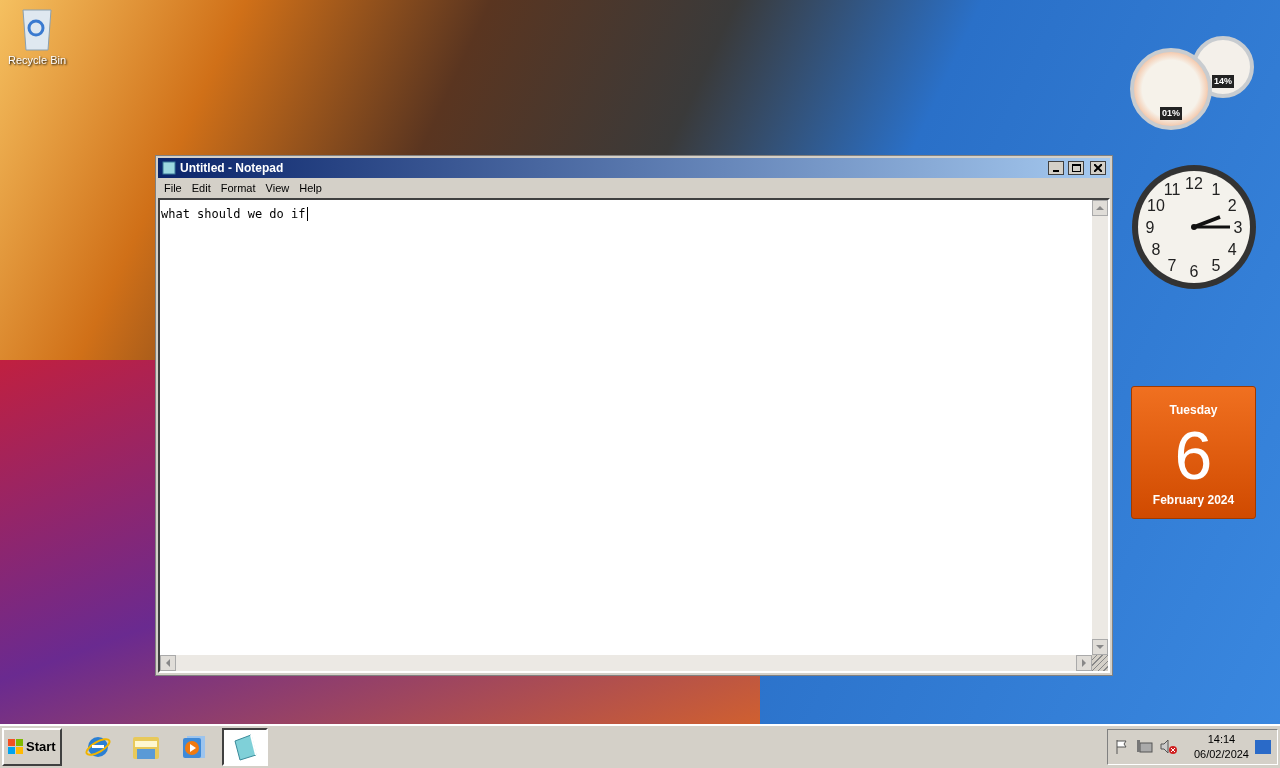 This screenshot has height=768, width=1280. What do you see at coordinates (1144, 747) in the screenshot?
I see `network-icon` at bounding box center [1144, 747].